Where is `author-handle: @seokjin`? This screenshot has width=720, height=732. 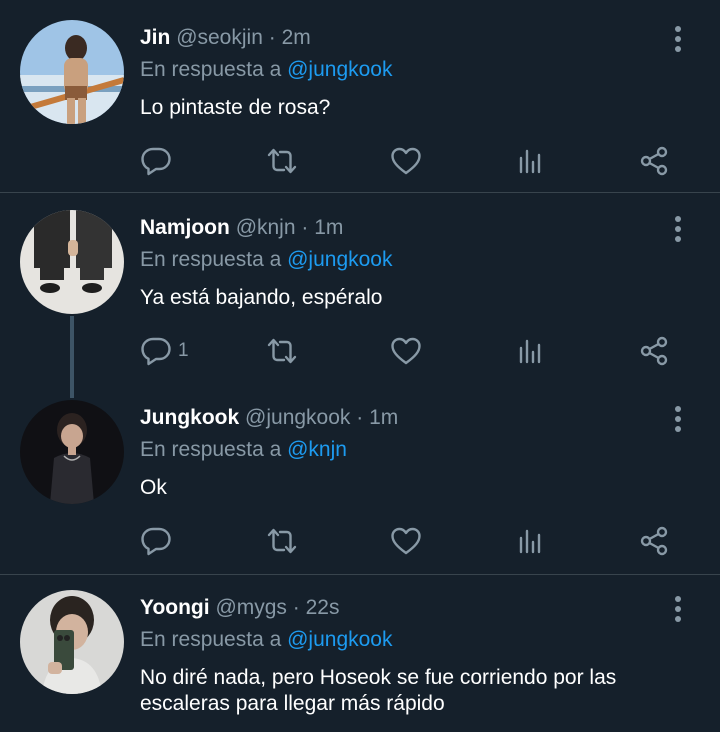
author-handle: @seokjin is located at coordinates (219, 37).